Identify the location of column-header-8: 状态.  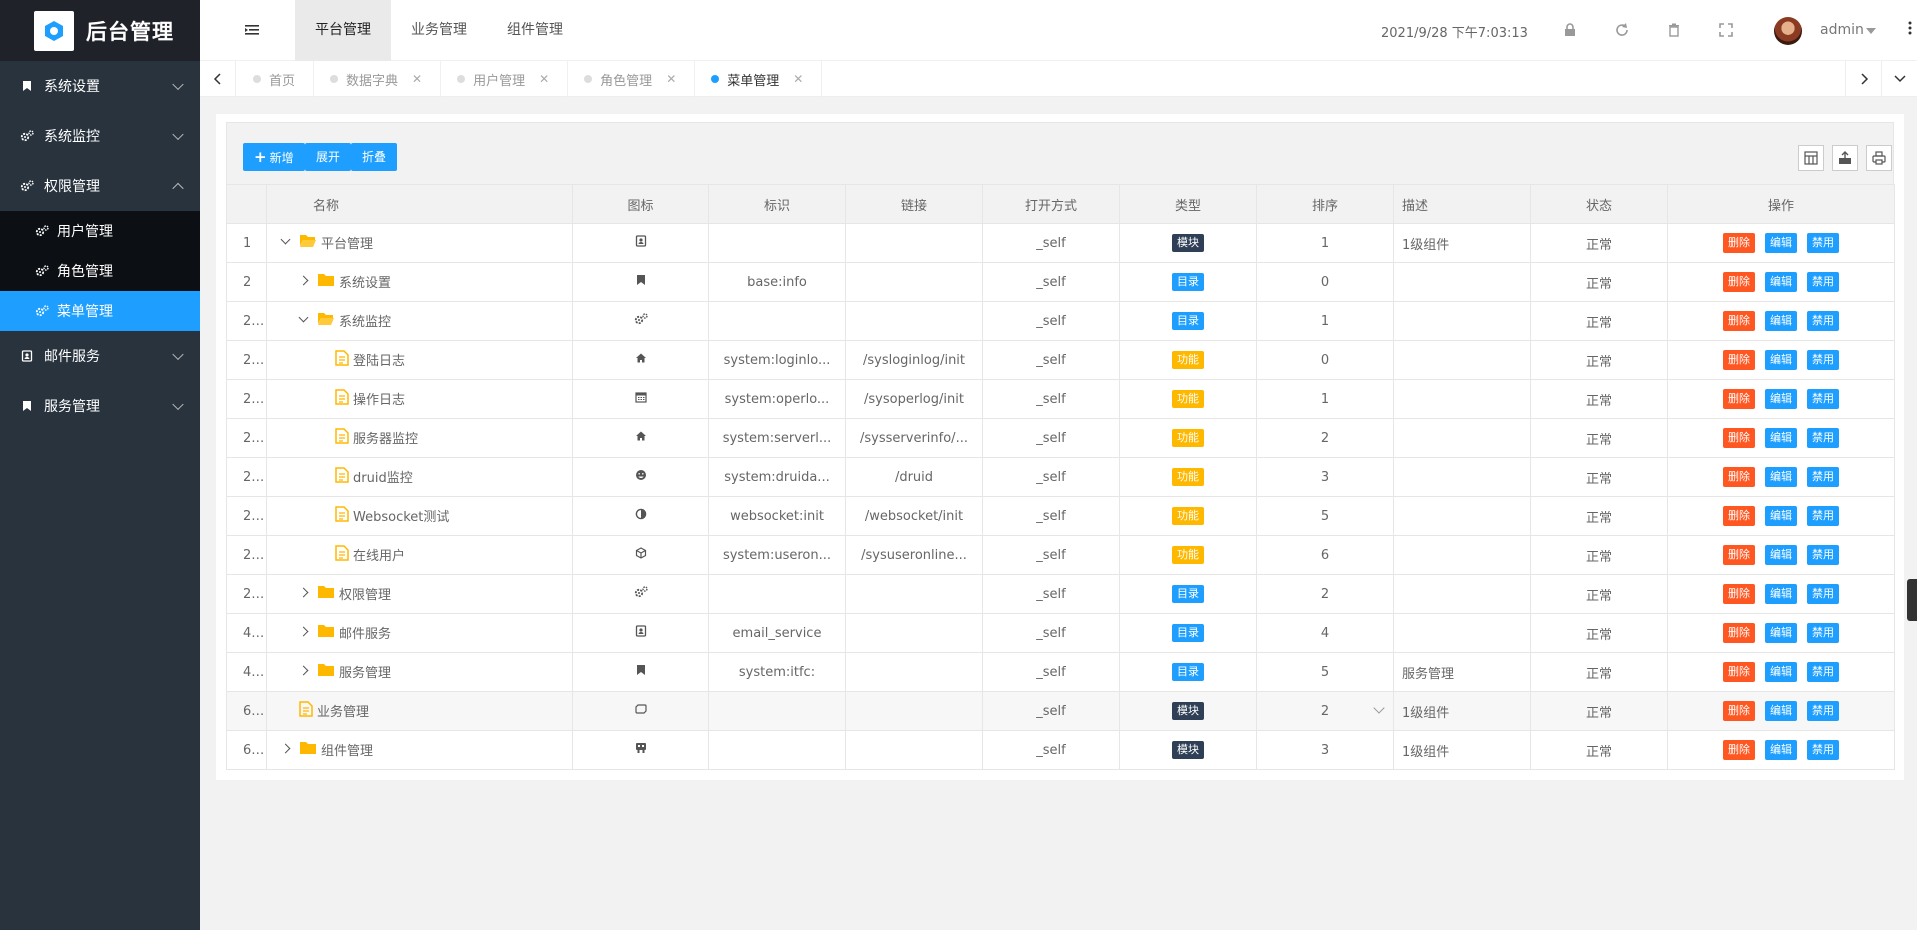
(1599, 204).